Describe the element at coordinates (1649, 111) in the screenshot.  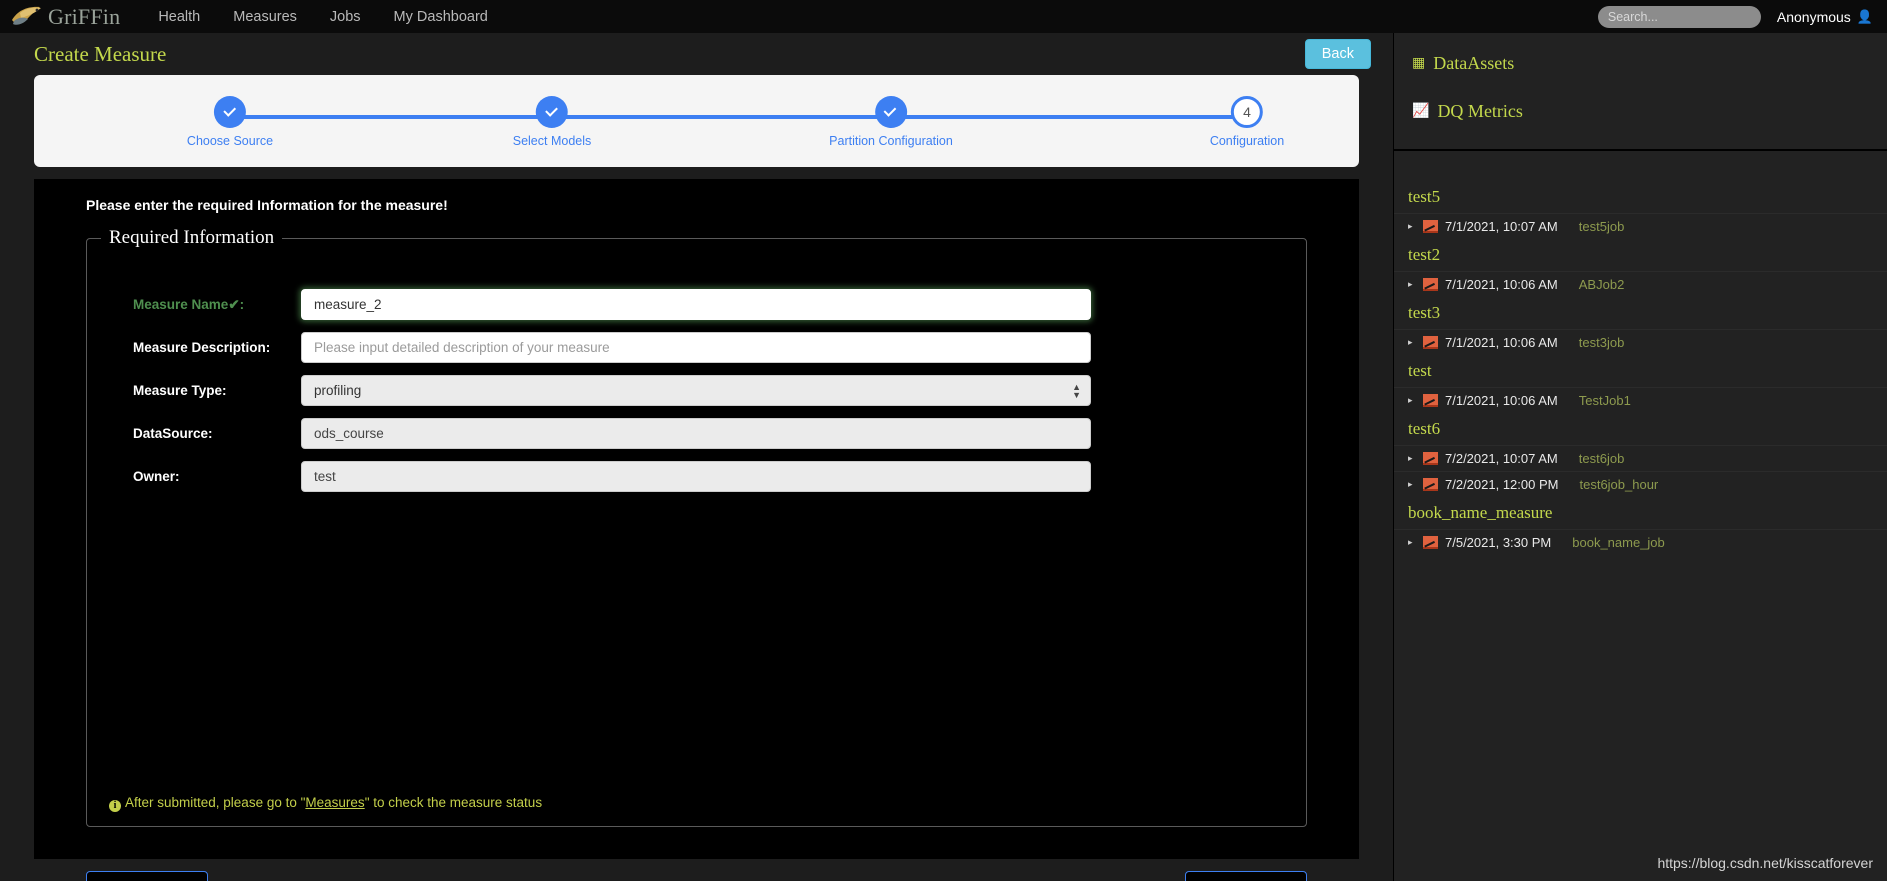
I see `sidebar-item-dq-metrics: 📈 DQ Metrics` at that location.